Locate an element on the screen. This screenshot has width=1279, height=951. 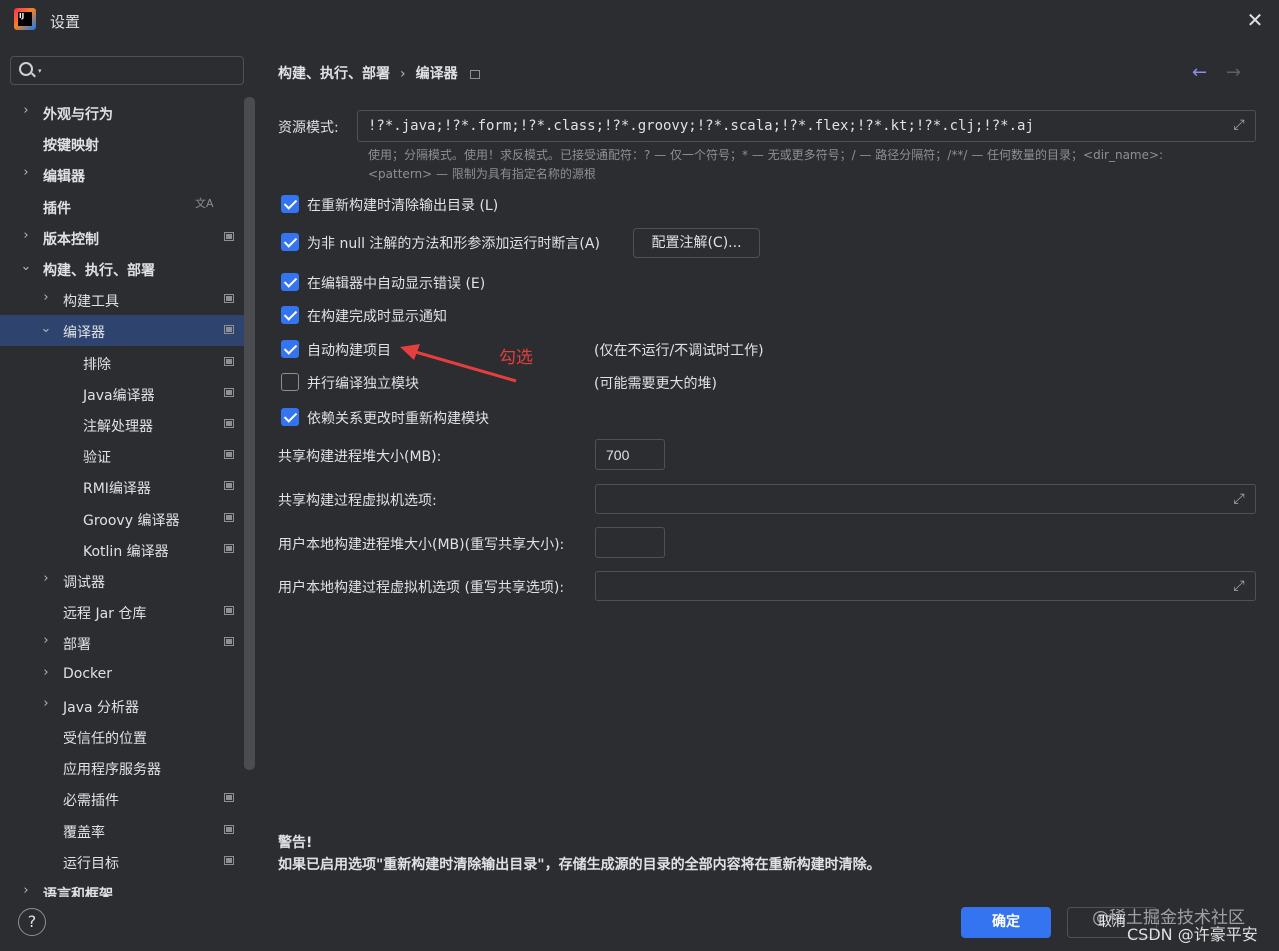
sidebar-item: › 外观与行为 is located at coordinates (127, 112).